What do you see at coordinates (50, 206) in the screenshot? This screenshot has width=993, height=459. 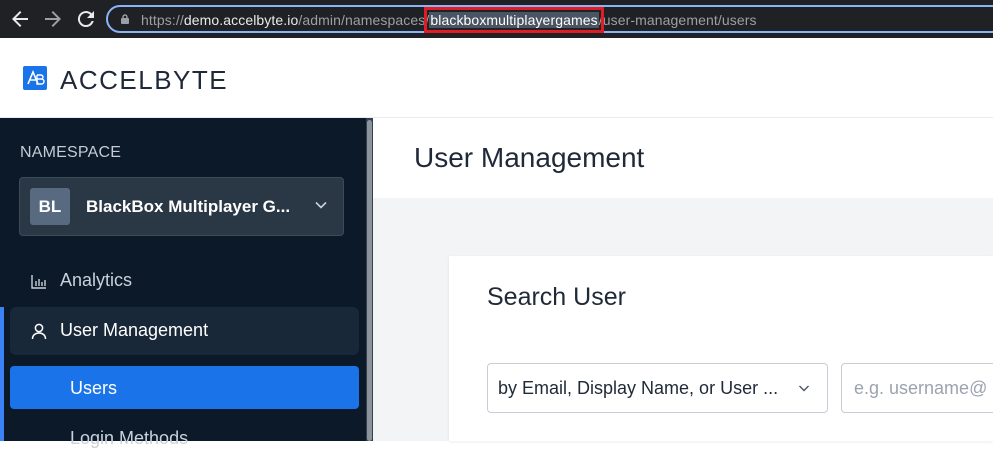 I see `namespace-avatar: BL` at bounding box center [50, 206].